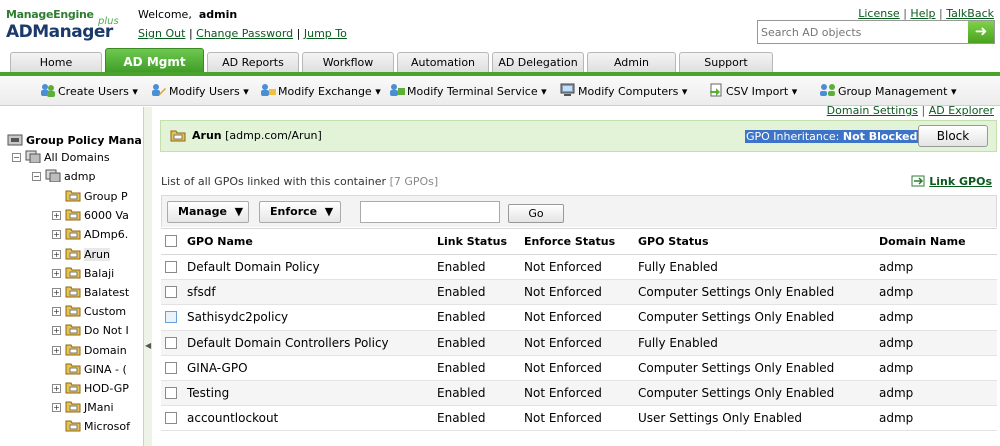 Image resolution: width=1000 pixels, height=446 pixels. What do you see at coordinates (970, 13) in the screenshot?
I see `talkback-link: TalkBack` at bounding box center [970, 13].